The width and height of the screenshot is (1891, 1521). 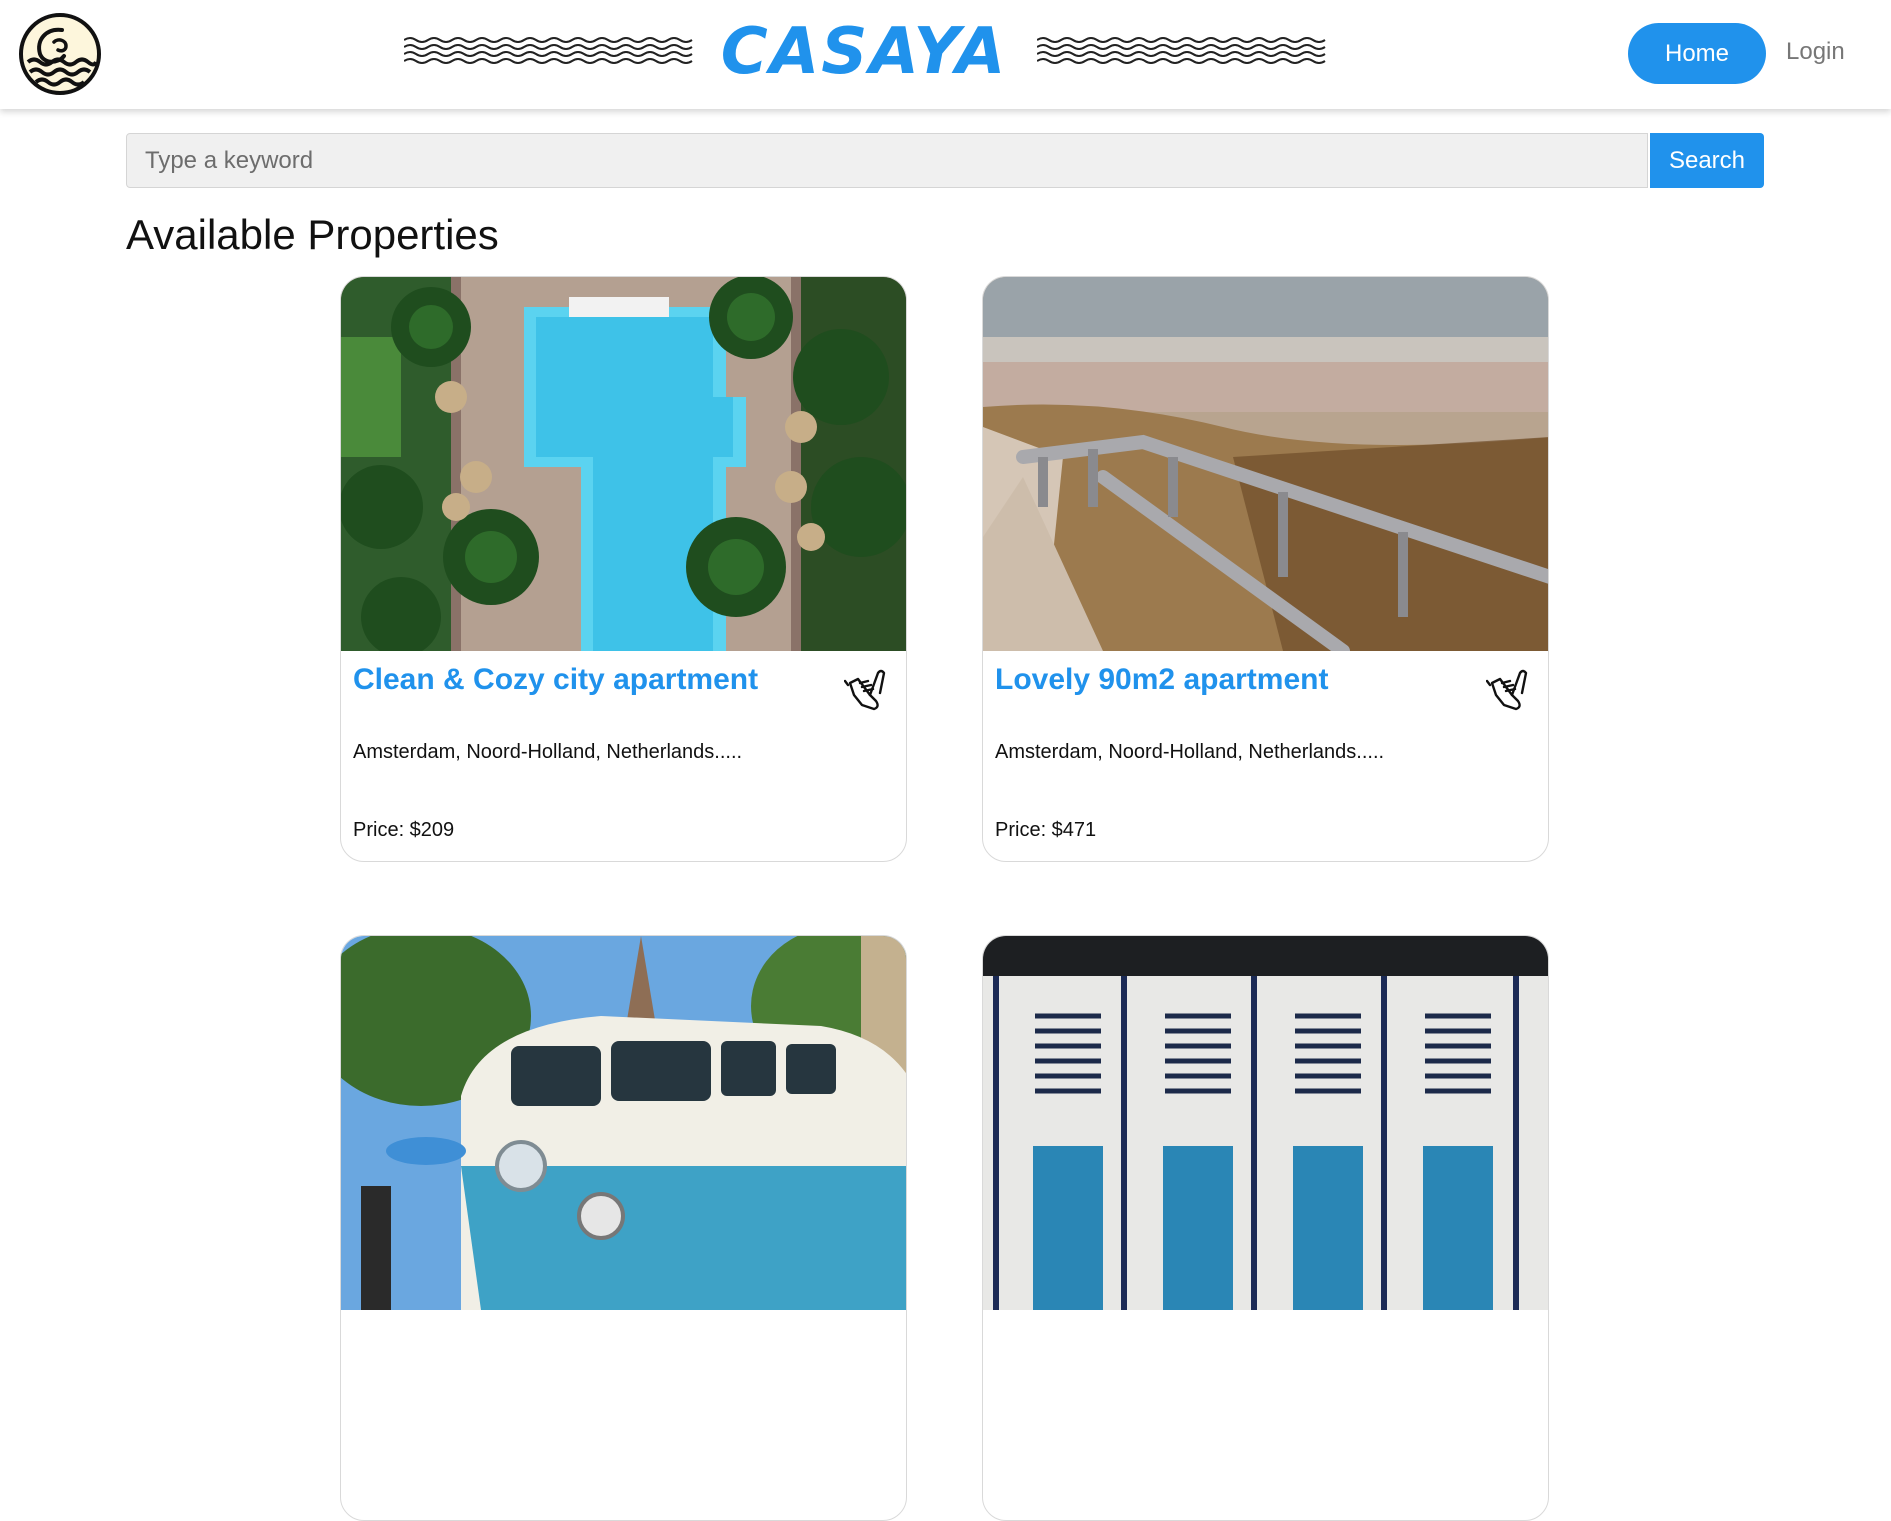 I want to click on top-navbar: CASAYA Home Login, so click(x=945, y=54).